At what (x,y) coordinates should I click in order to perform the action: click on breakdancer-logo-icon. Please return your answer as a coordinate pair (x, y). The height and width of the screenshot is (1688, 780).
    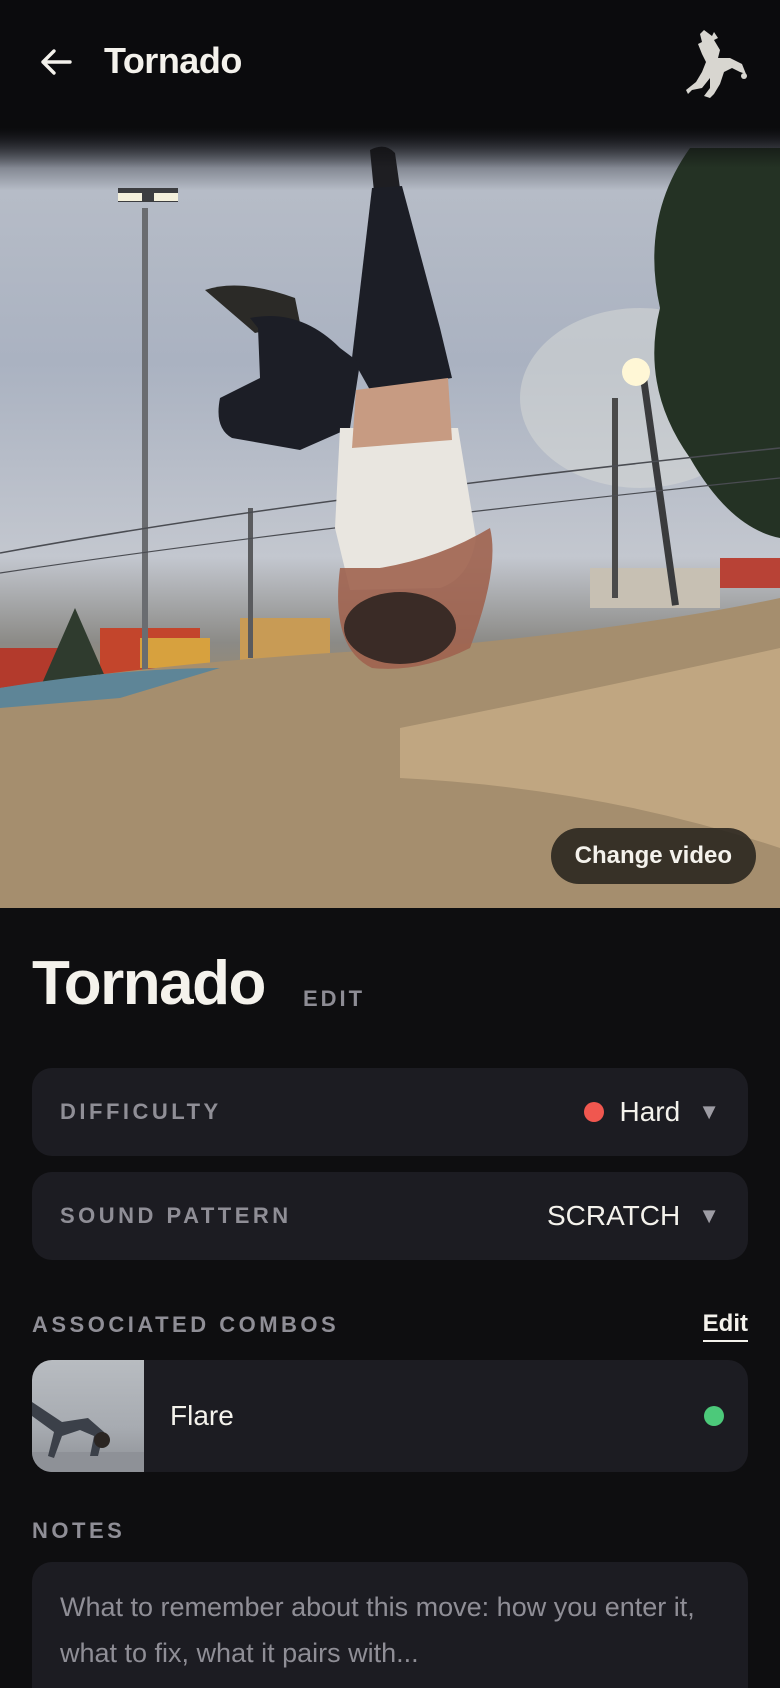
    Looking at the image, I should click on (717, 64).